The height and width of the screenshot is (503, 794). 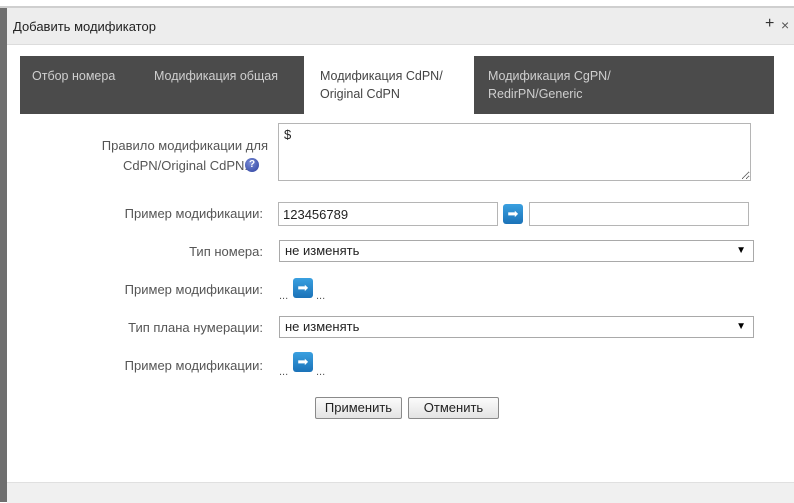 What do you see at coordinates (3, 255) in the screenshot?
I see `dialog-left-border` at bounding box center [3, 255].